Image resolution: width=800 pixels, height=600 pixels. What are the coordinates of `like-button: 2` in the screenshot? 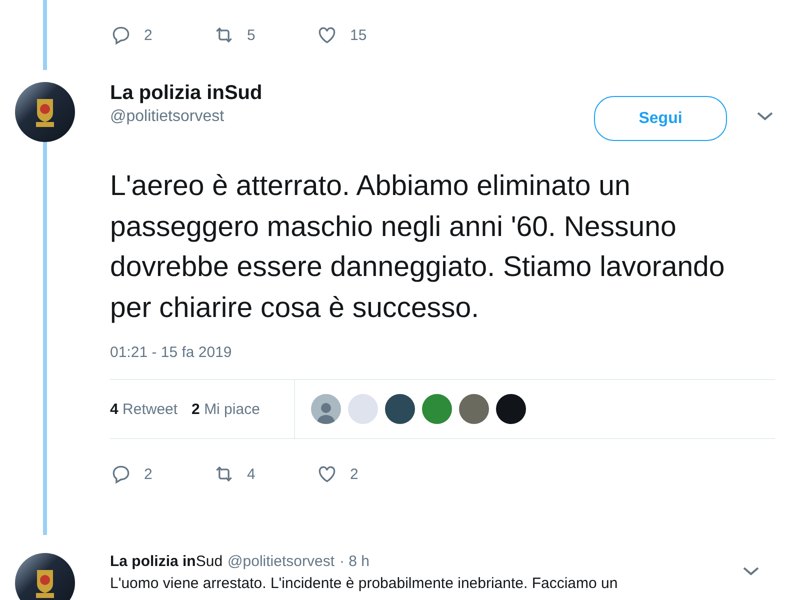 It's located at (367, 474).